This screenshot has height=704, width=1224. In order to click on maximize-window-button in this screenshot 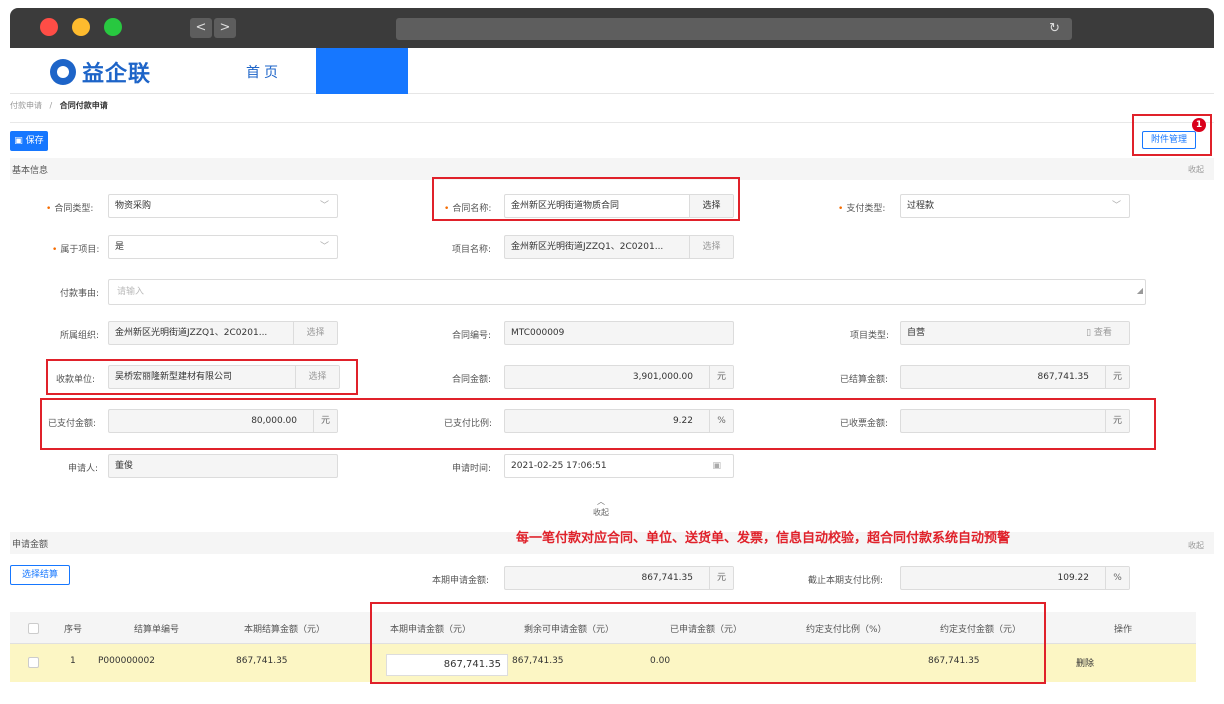, I will do `click(113, 27)`.